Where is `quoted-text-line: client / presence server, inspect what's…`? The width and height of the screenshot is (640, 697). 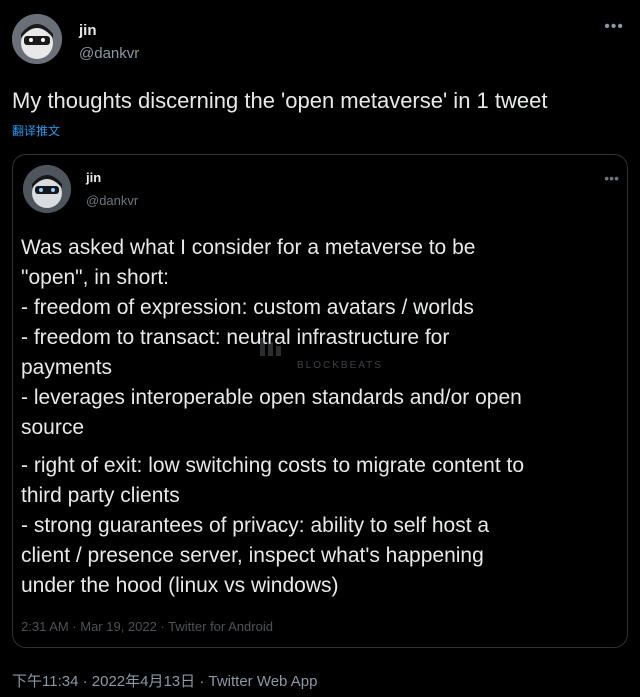
quoted-text-line: client / presence server, inspect what's… is located at coordinates (252, 555).